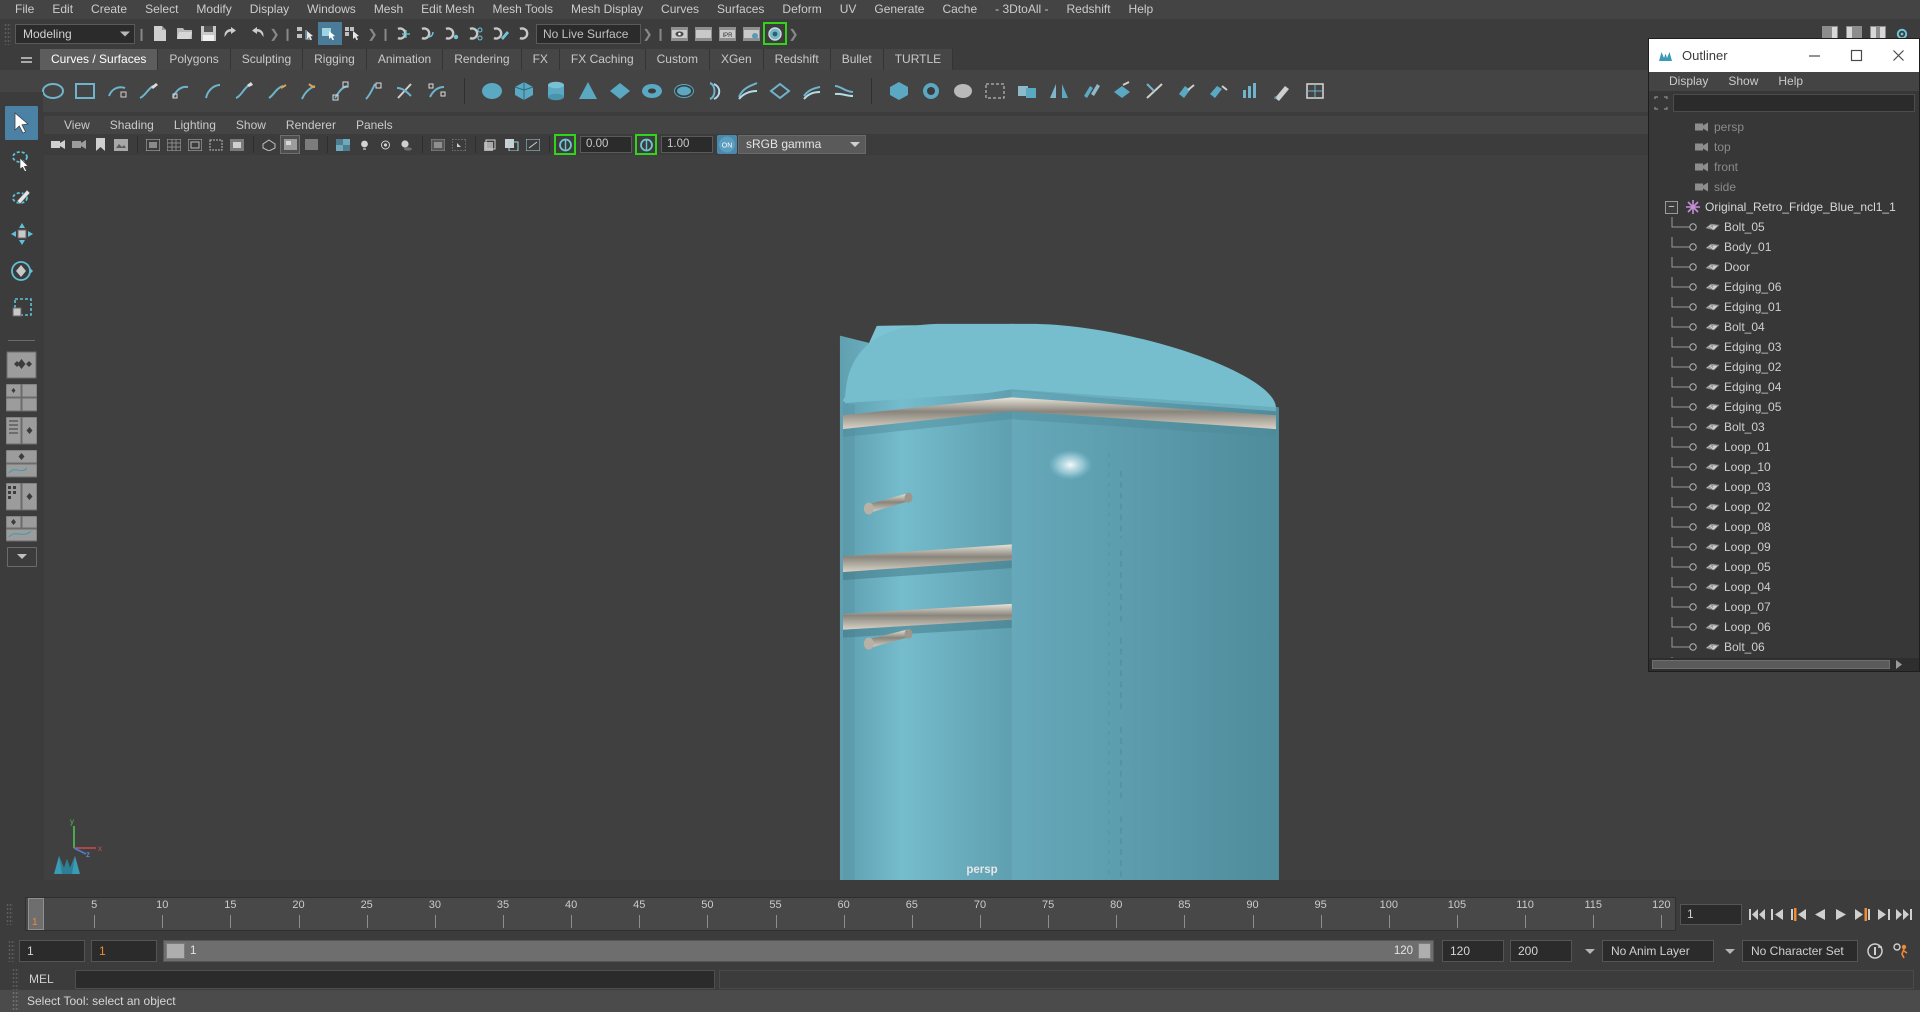 The width and height of the screenshot is (1920, 1012). What do you see at coordinates (588, 33) in the screenshot?
I see `live-surface-field: No Live Surface` at bounding box center [588, 33].